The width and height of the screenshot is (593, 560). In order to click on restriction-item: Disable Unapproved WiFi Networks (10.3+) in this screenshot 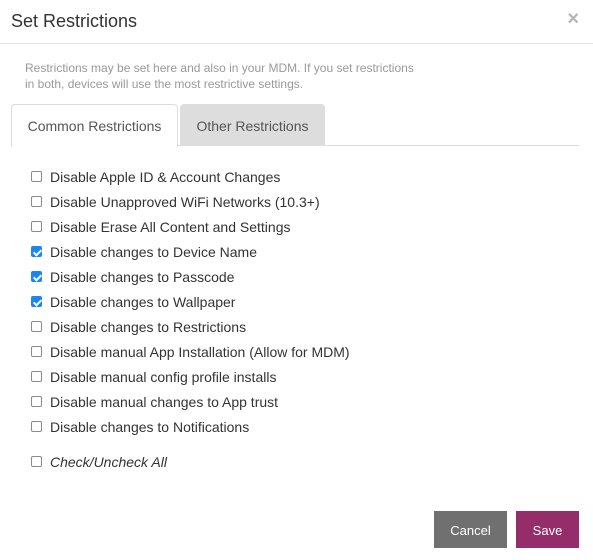, I will do `click(190, 201)`.